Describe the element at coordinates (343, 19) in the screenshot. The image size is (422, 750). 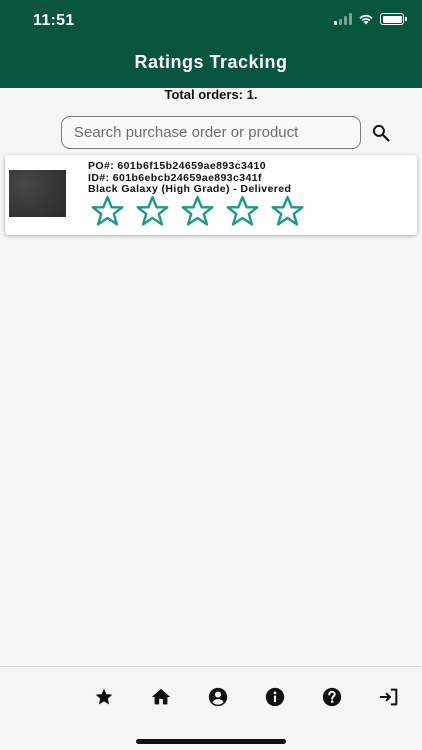
I see `cellular-signal-icon` at that location.